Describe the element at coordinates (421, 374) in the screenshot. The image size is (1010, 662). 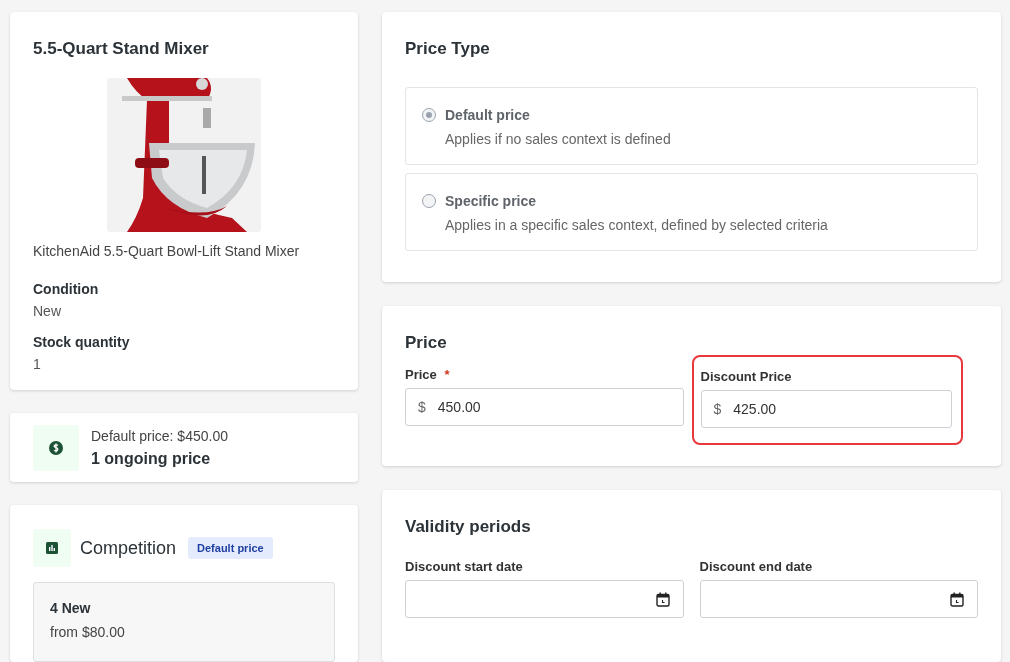
I see `field-label: Price` at that location.